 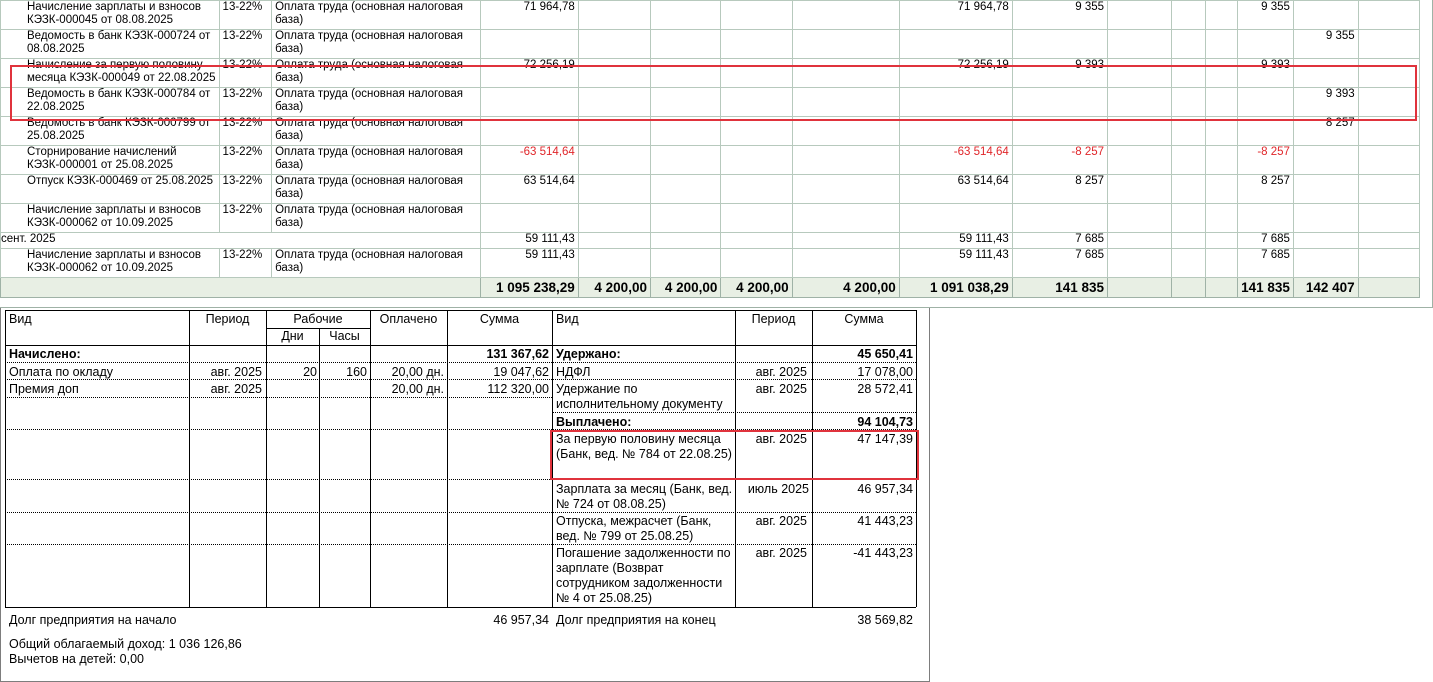 I want to click on withholding-name: НДФЛ, so click(x=573, y=372).